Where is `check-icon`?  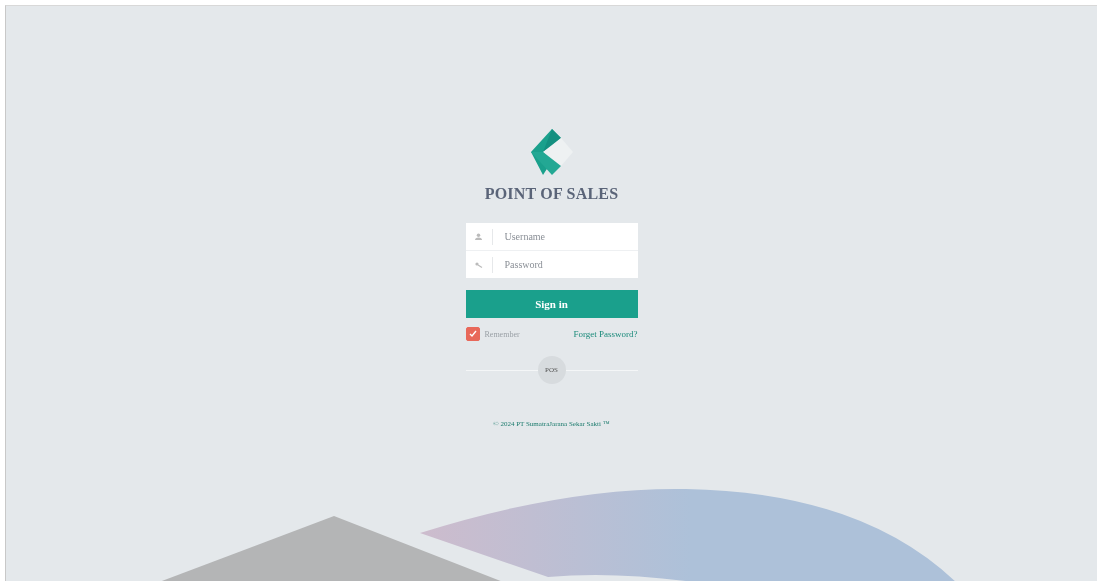
check-icon is located at coordinates (472, 334).